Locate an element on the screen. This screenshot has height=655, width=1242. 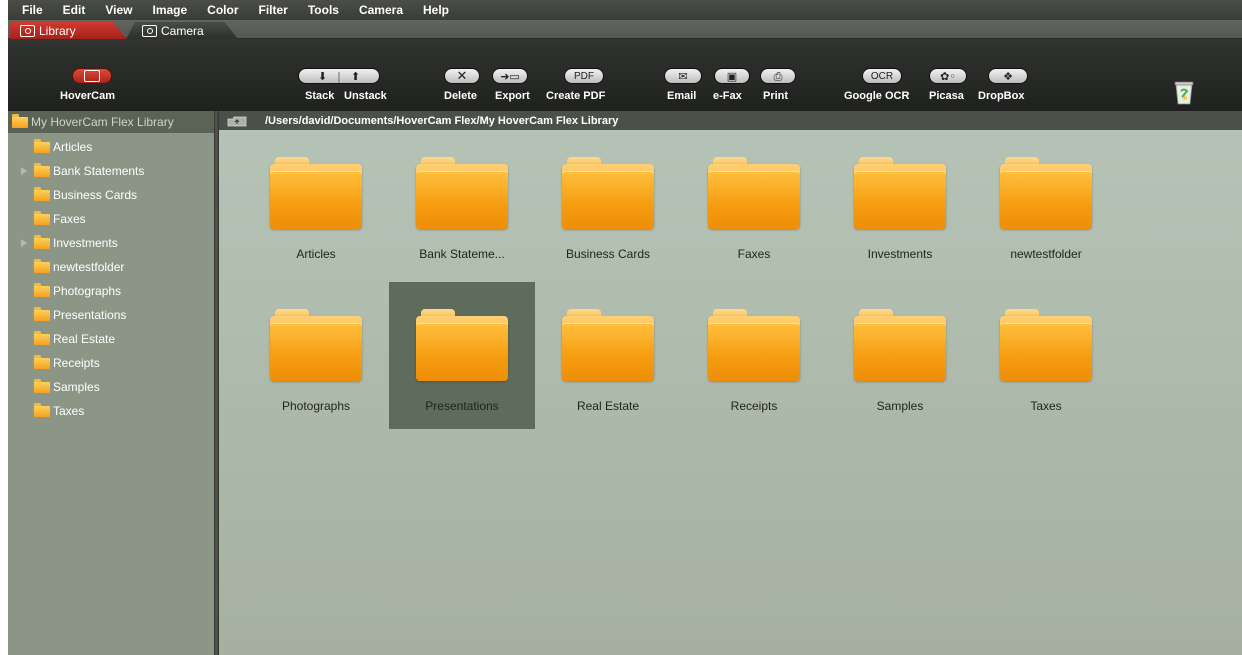
folder-tile: Receipts is located at coordinates (754, 355).